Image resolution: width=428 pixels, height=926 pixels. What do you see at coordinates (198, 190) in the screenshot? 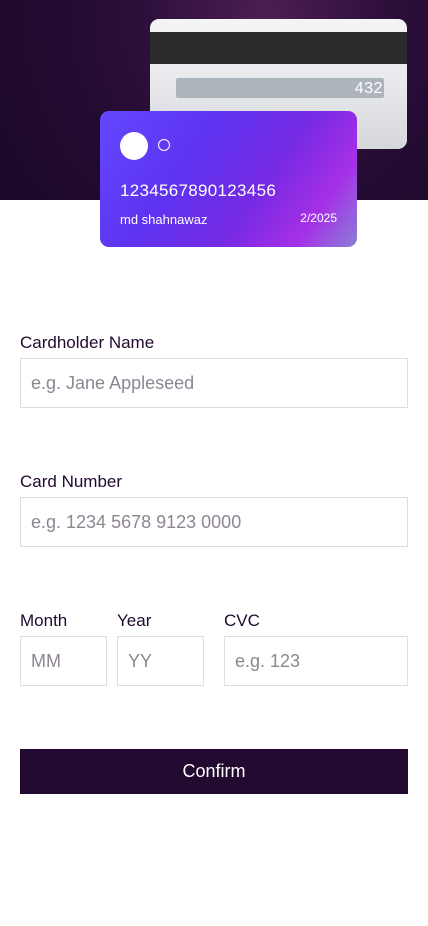
I see `card-front-number: 1234567890123456` at bounding box center [198, 190].